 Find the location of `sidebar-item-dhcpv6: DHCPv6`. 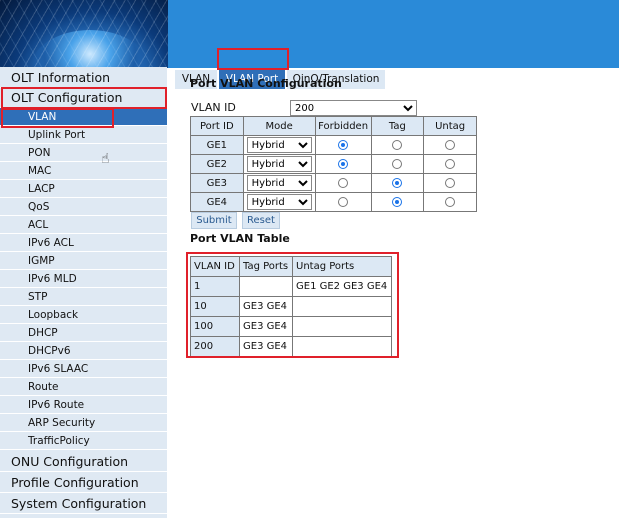

sidebar-item-dhcpv6: DHCPv6 is located at coordinates (83, 351).